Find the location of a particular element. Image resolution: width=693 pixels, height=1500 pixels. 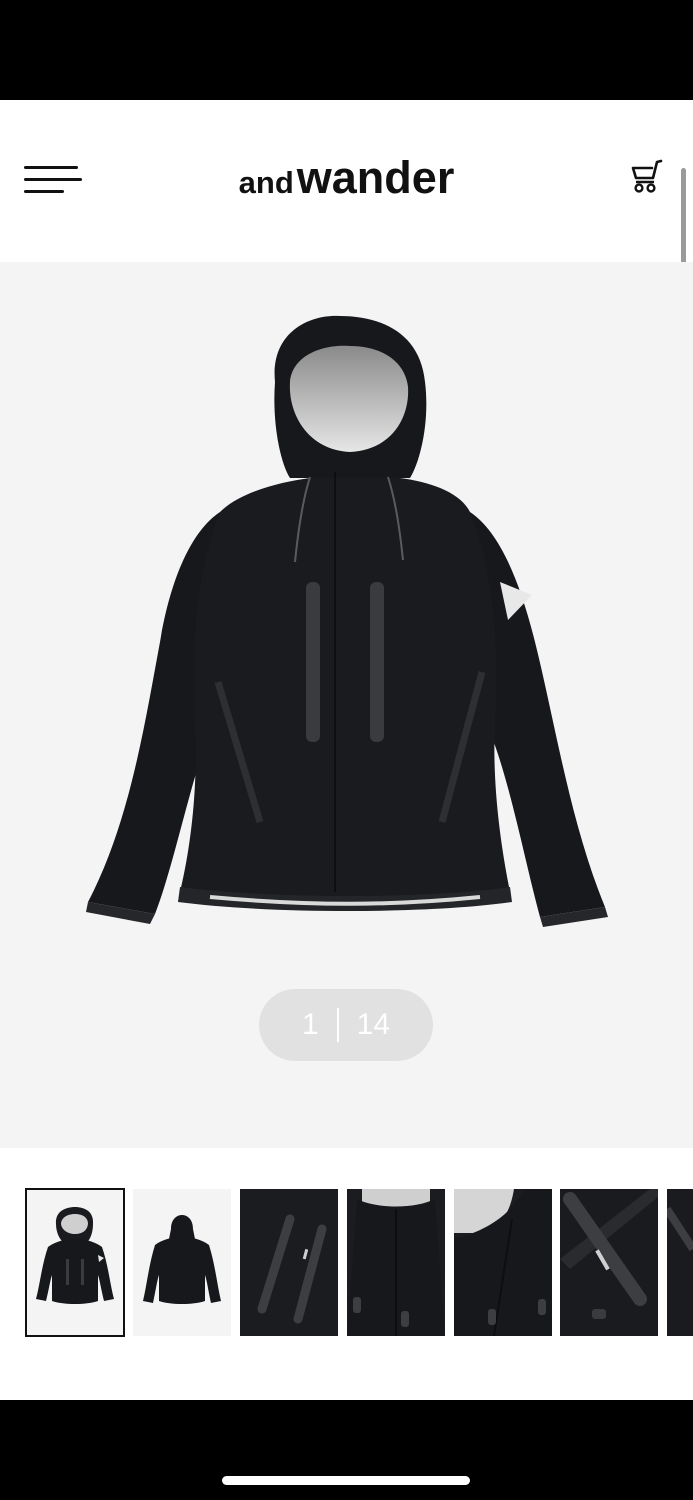

site-header: andwander is located at coordinates (346, 181).